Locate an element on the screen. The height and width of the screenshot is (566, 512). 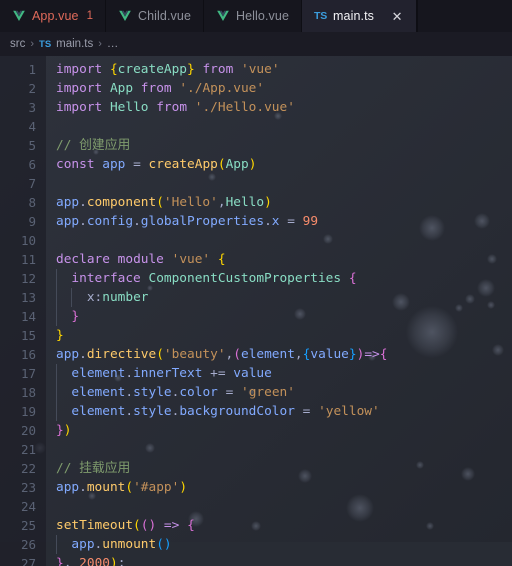
tab-child-vue: Child.vue is located at coordinates (154, 16).